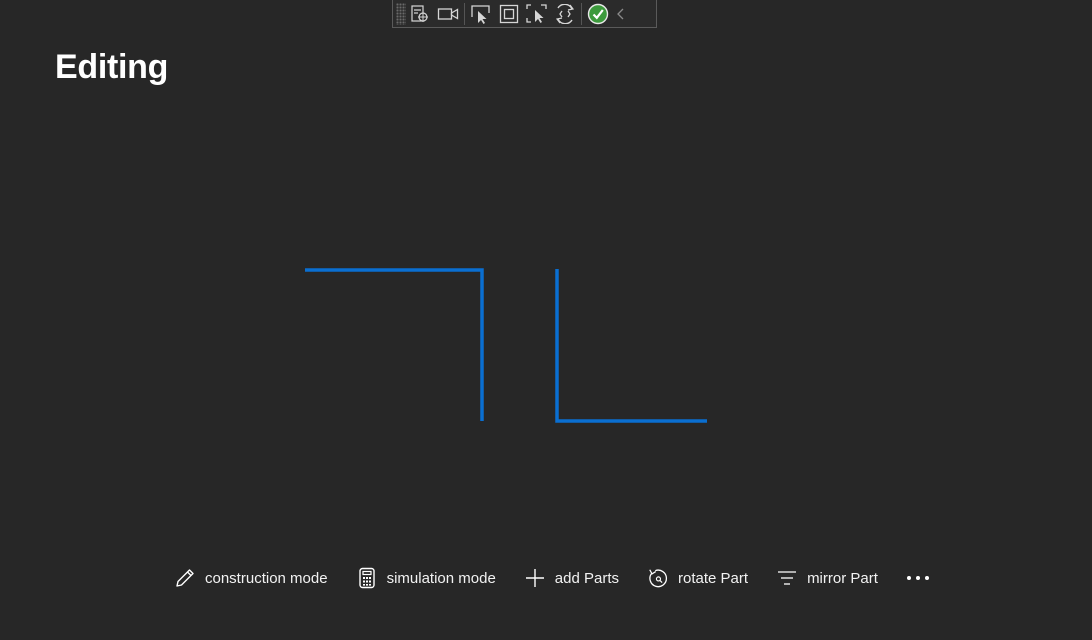  I want to click on toolbar-grip-handle, so click(401, 13).